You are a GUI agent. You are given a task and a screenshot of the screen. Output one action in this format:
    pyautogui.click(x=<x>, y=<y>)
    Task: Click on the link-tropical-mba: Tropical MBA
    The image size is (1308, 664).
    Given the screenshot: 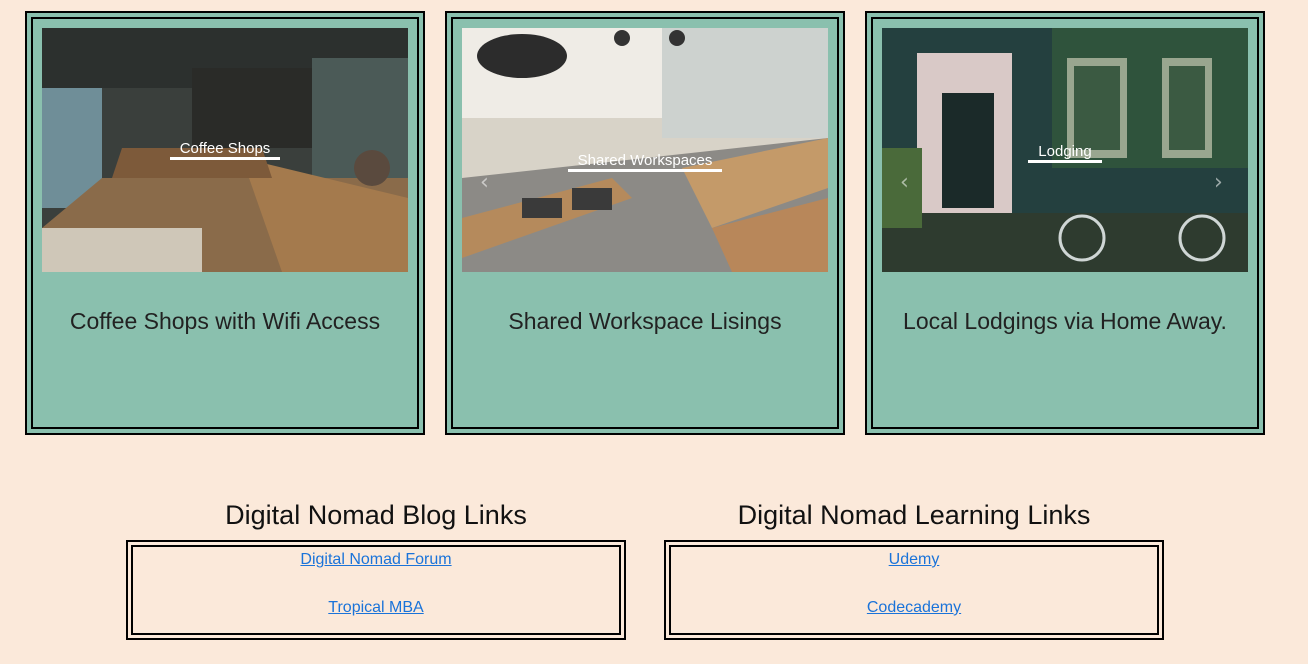 What is the action you would take?
    pyautogui.click(x=376, y=608)
    